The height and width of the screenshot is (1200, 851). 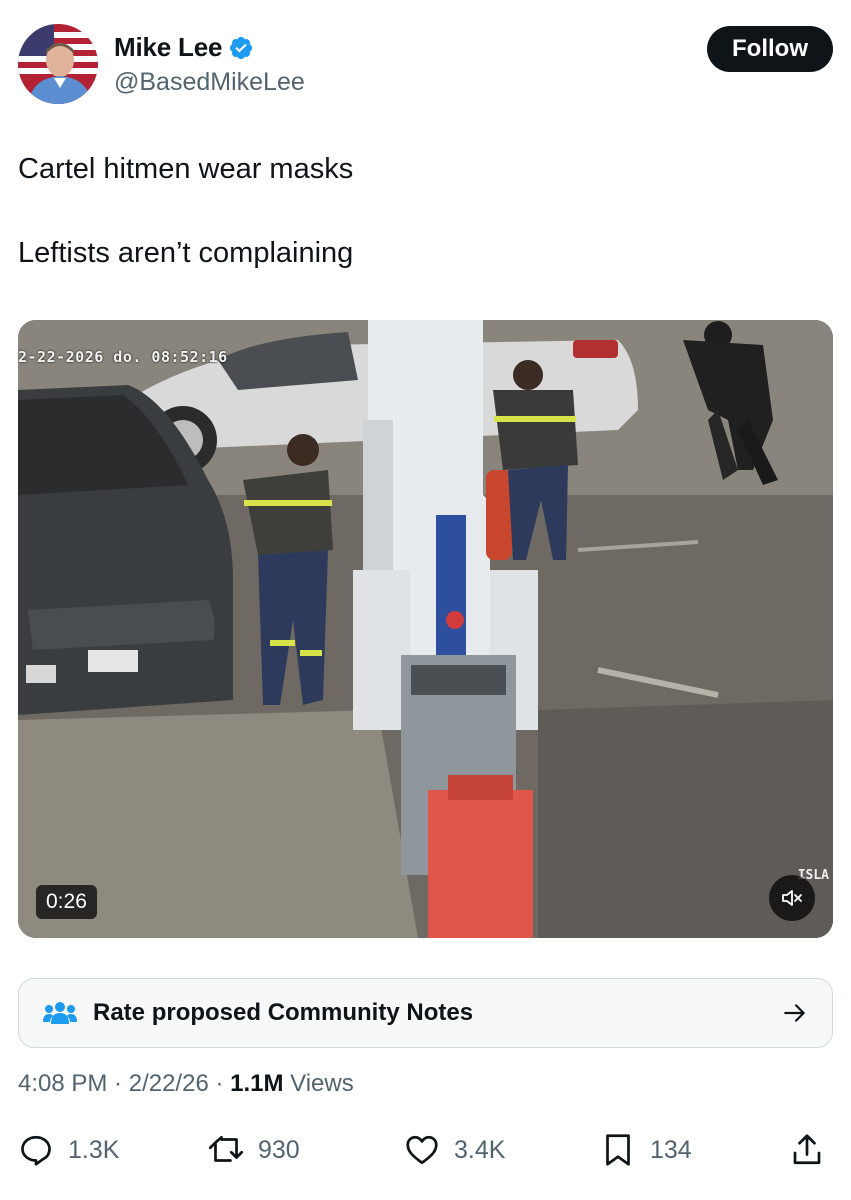 What do you see at coordinates (671, 1149) in the screenshot?
I see `bookmark-count: 134` at bounding box center [671, 1149].